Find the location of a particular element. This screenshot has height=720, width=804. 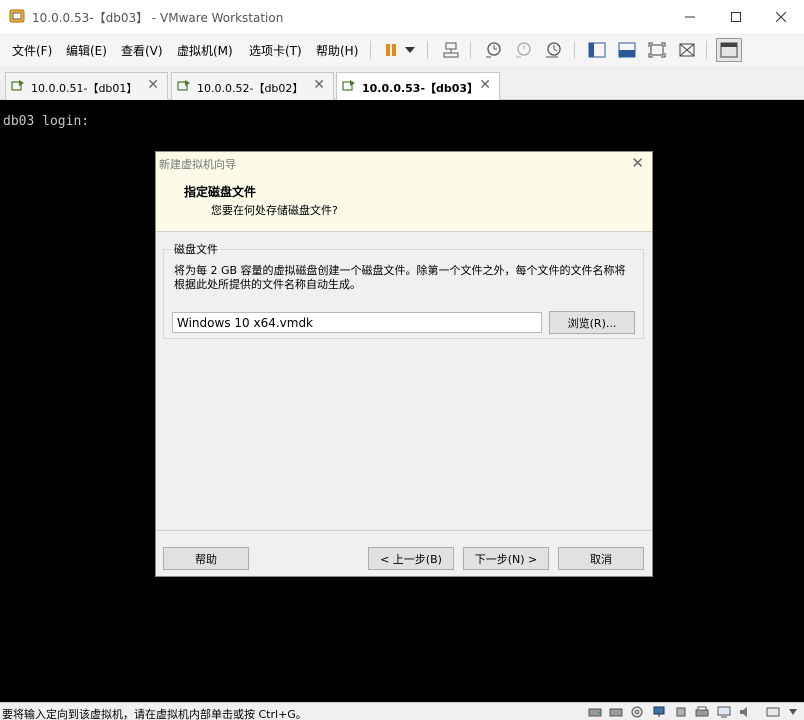

maximize-icon is located at coordinates (736, 16).